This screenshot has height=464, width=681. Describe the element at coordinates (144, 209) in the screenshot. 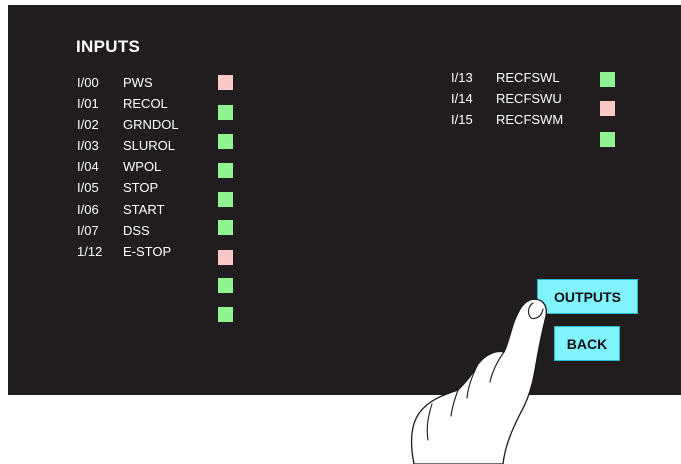

I see `input-name: START` at that location.